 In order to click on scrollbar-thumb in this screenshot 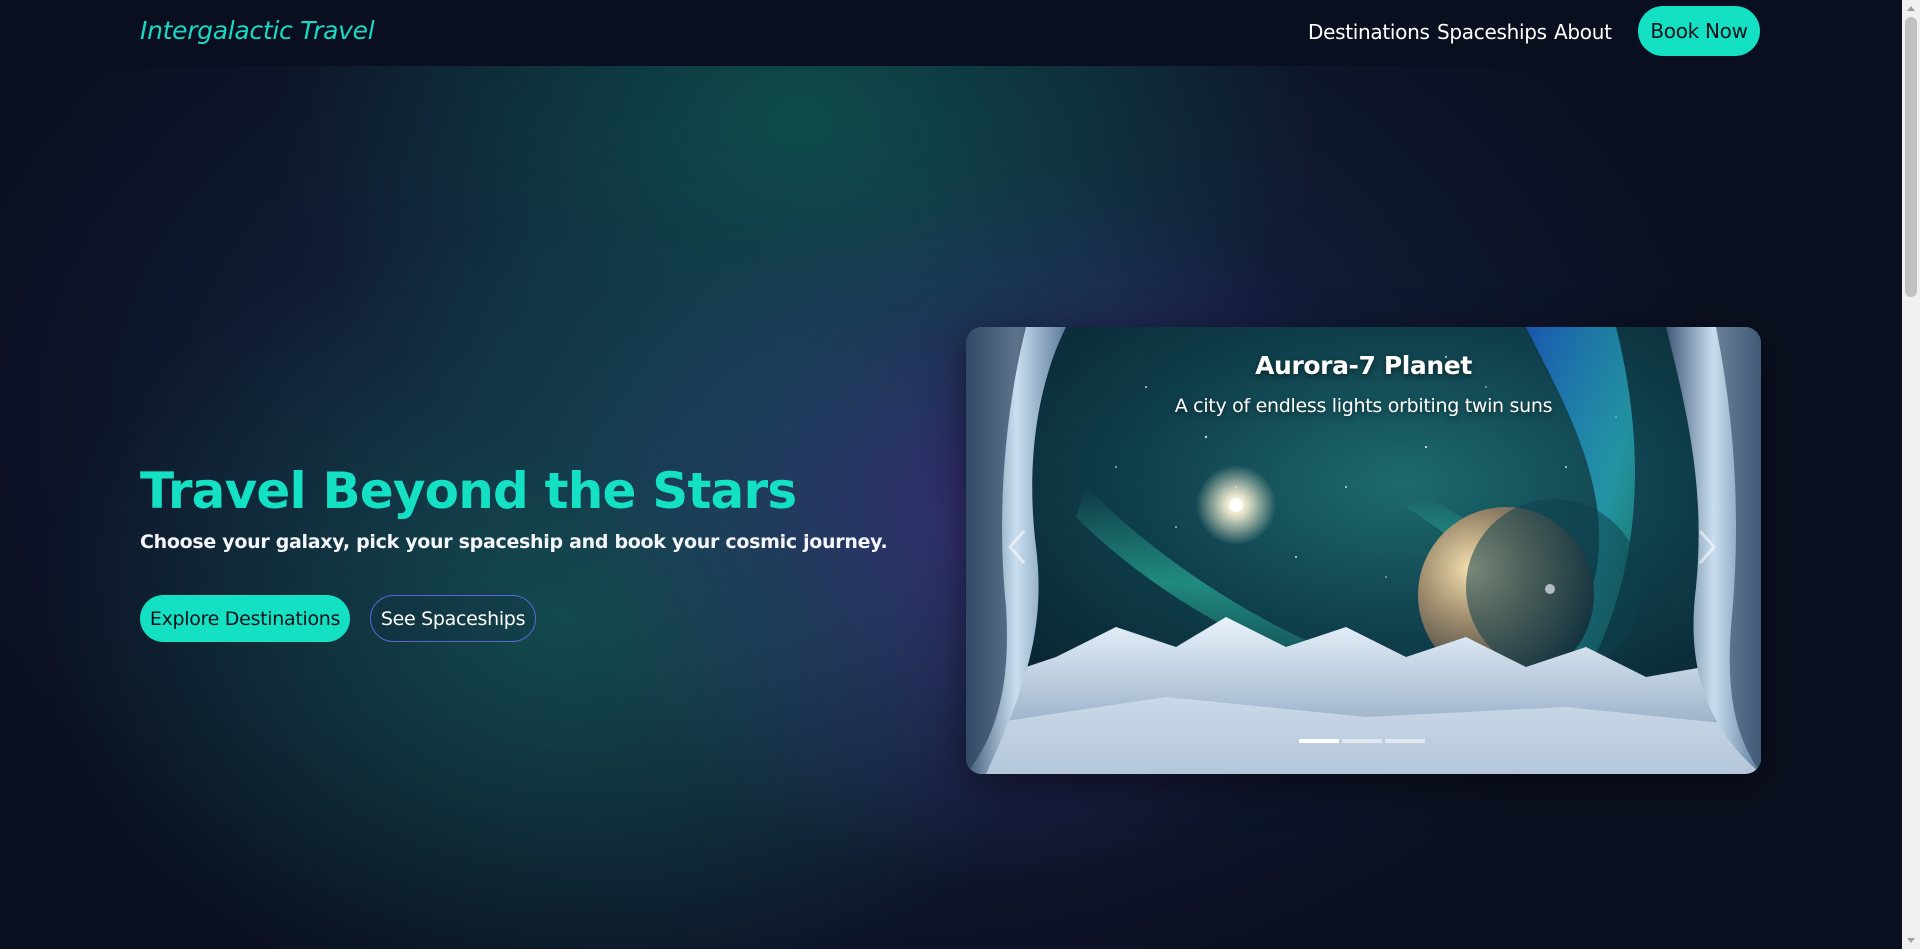, I will do `click(1911, 157)`.